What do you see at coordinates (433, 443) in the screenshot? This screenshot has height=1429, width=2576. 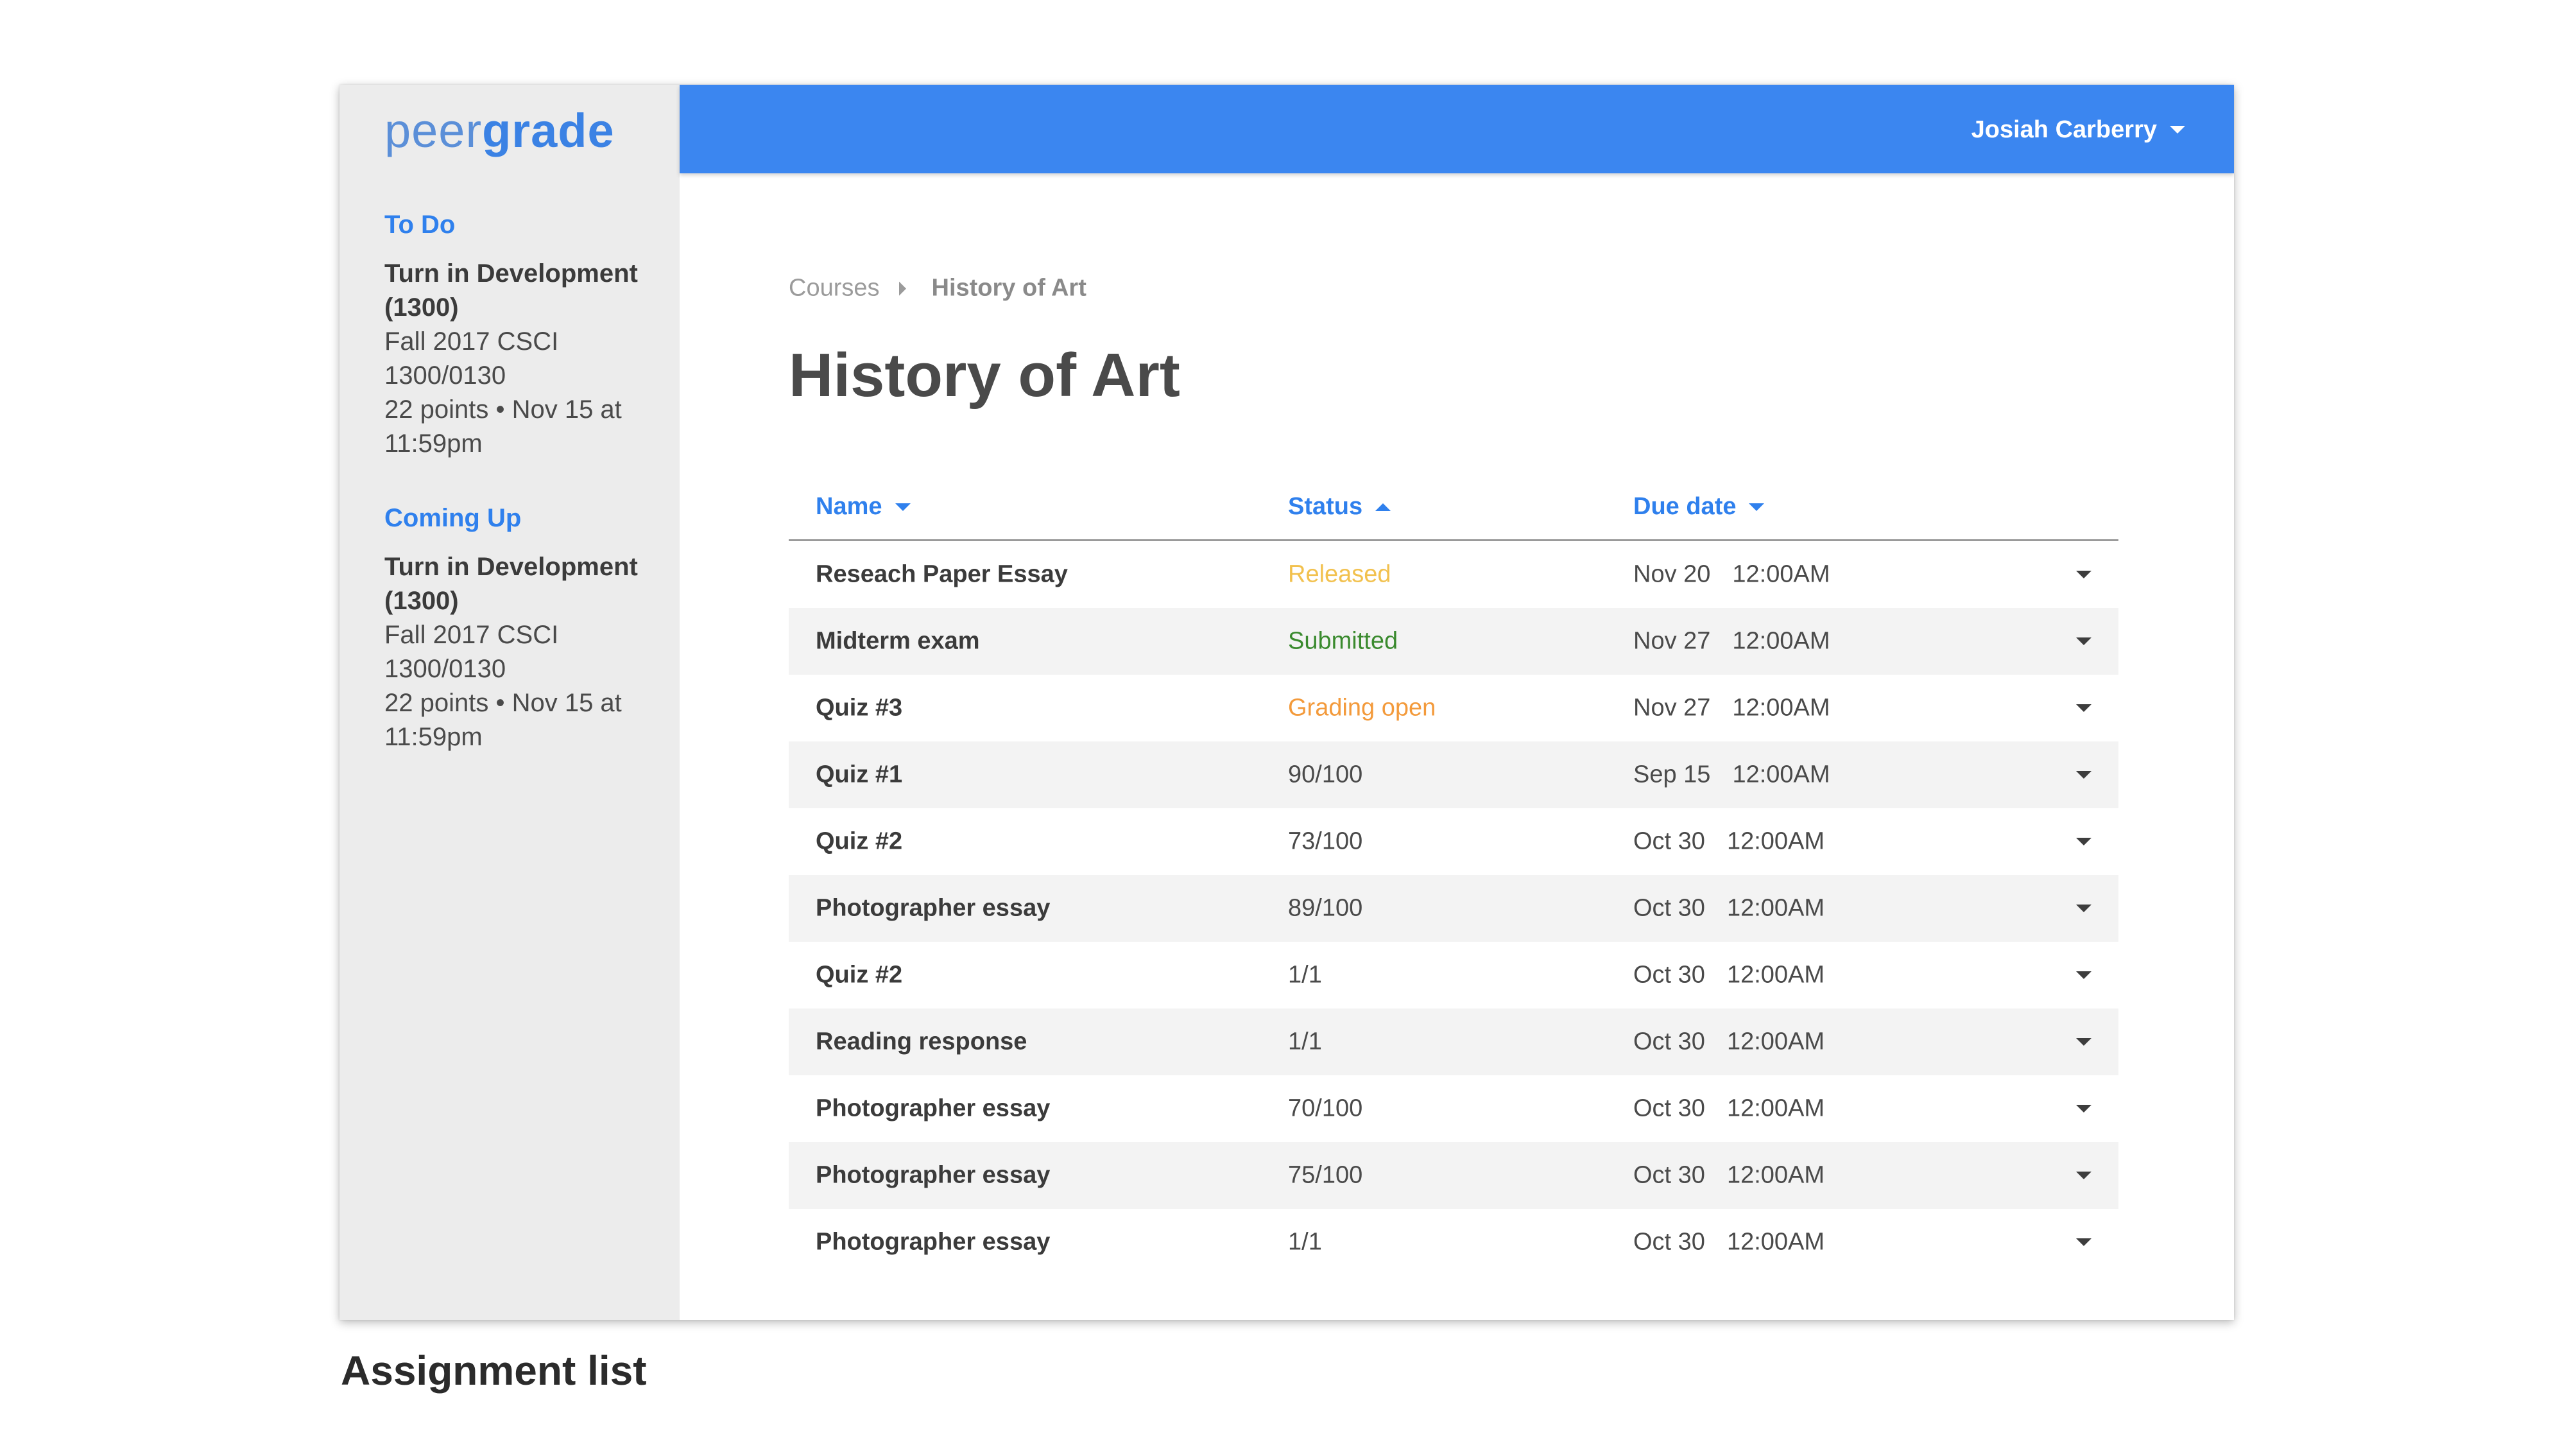 I see `todo-item-meta-line2: 11:59pm` at bounding box center [433, 443].